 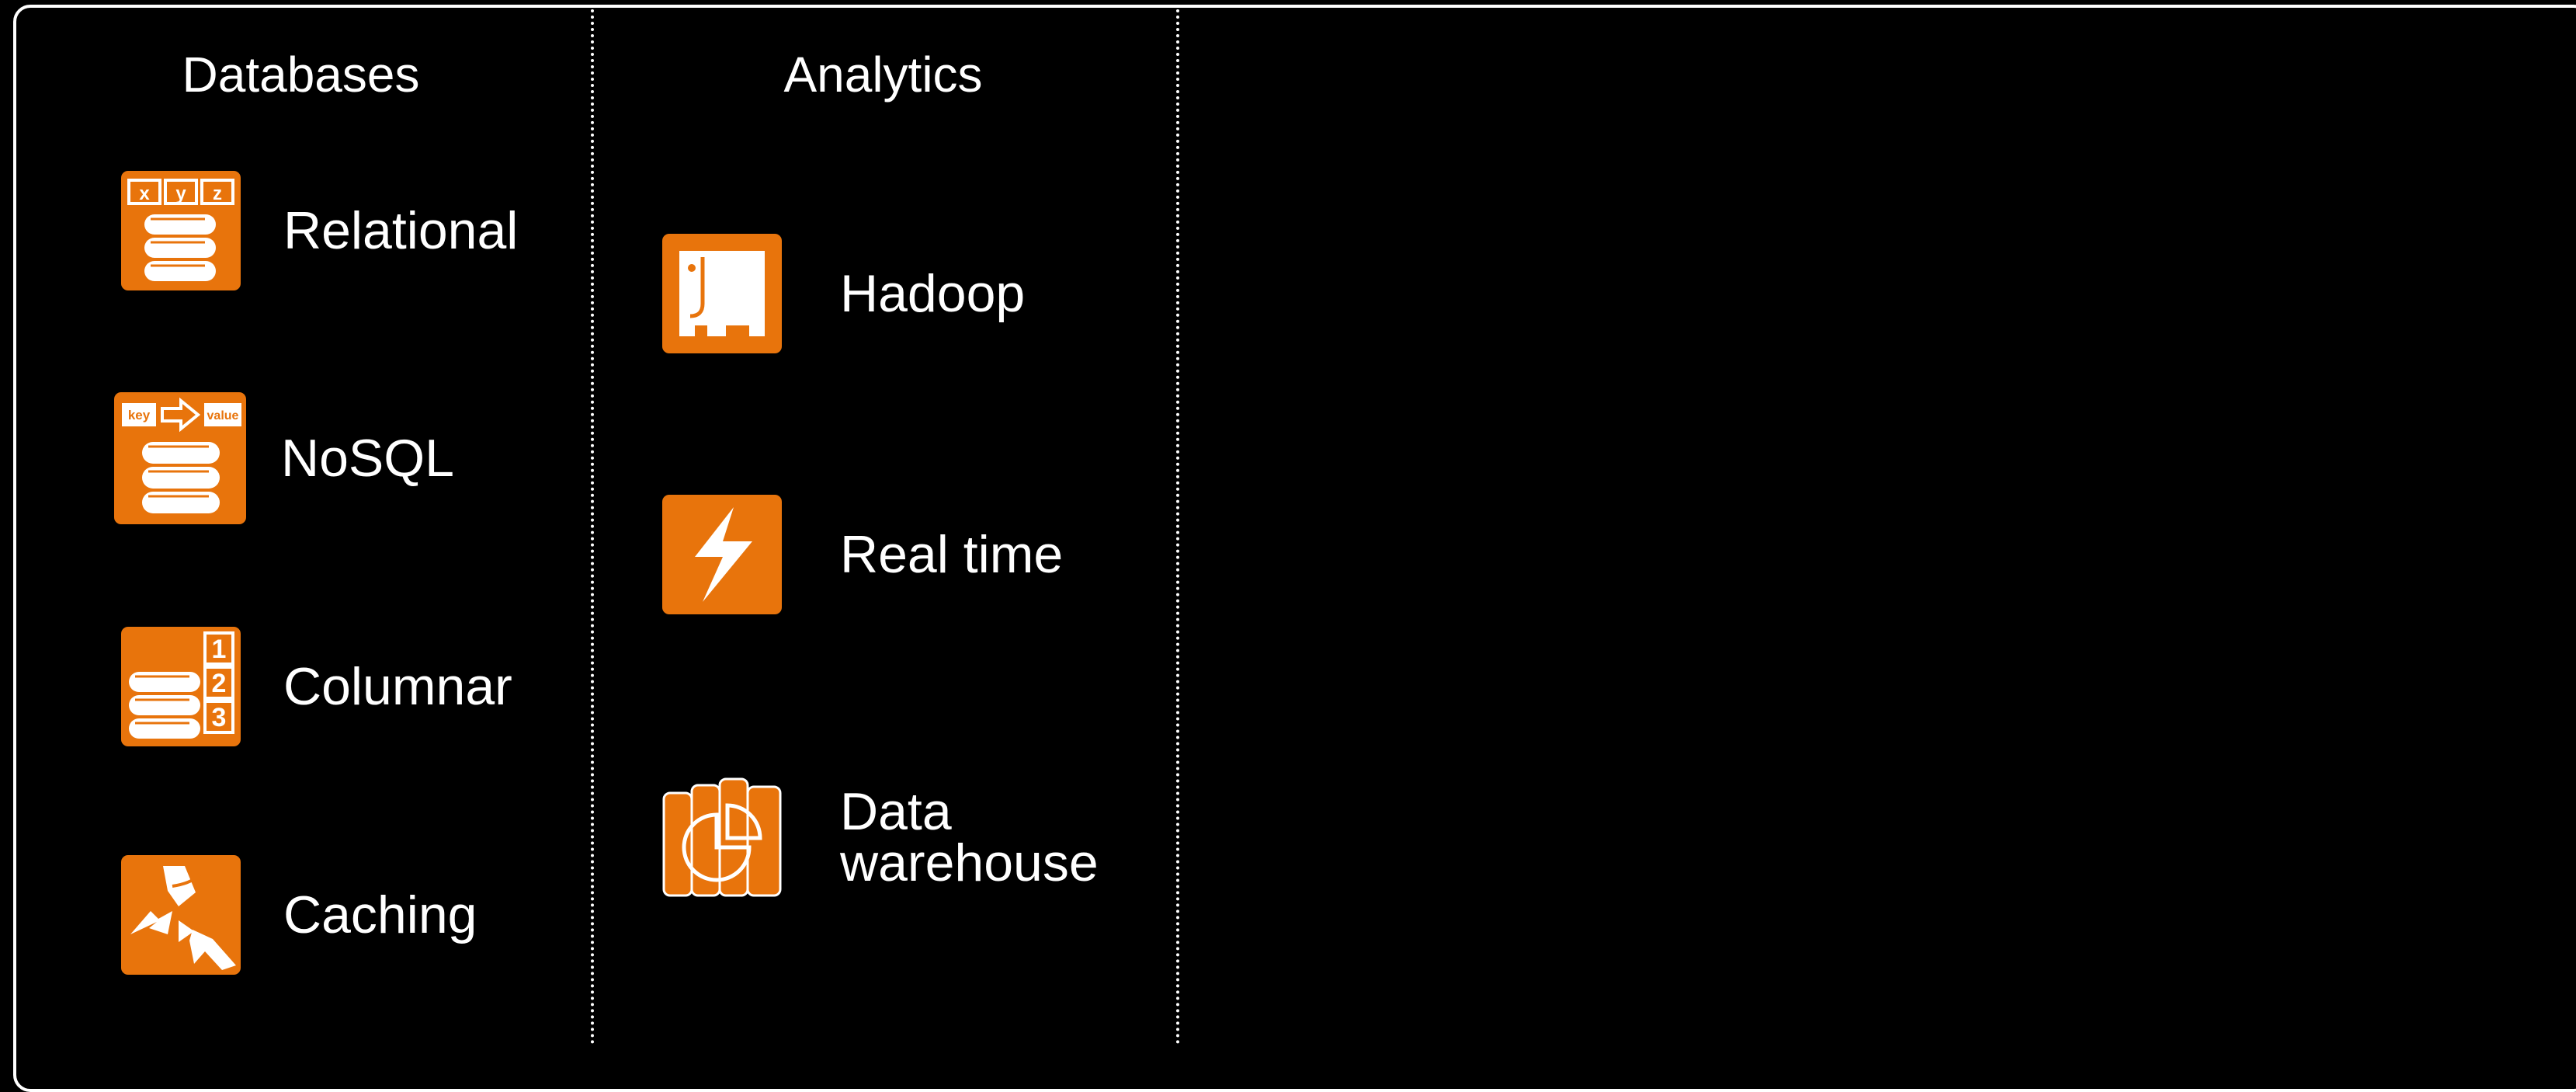 I want to click on relational-glyph-z: z, so click(x=217, y=193).